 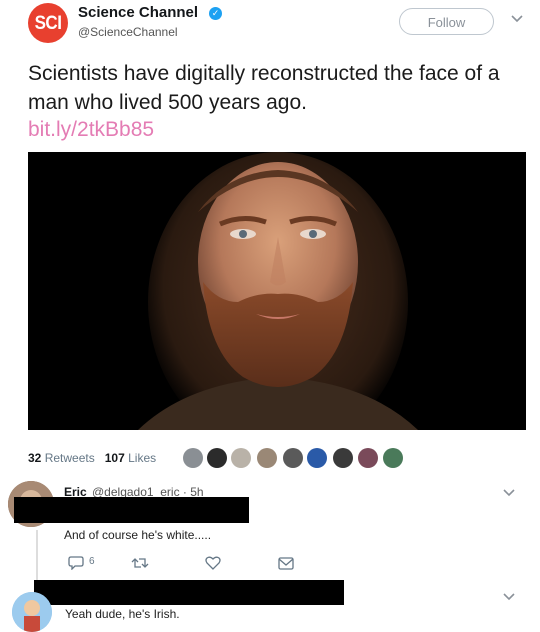 What do you see at coordinates (76, 563) in the screenshot?
I see `reply-icon` at bounding box center [76, 563].